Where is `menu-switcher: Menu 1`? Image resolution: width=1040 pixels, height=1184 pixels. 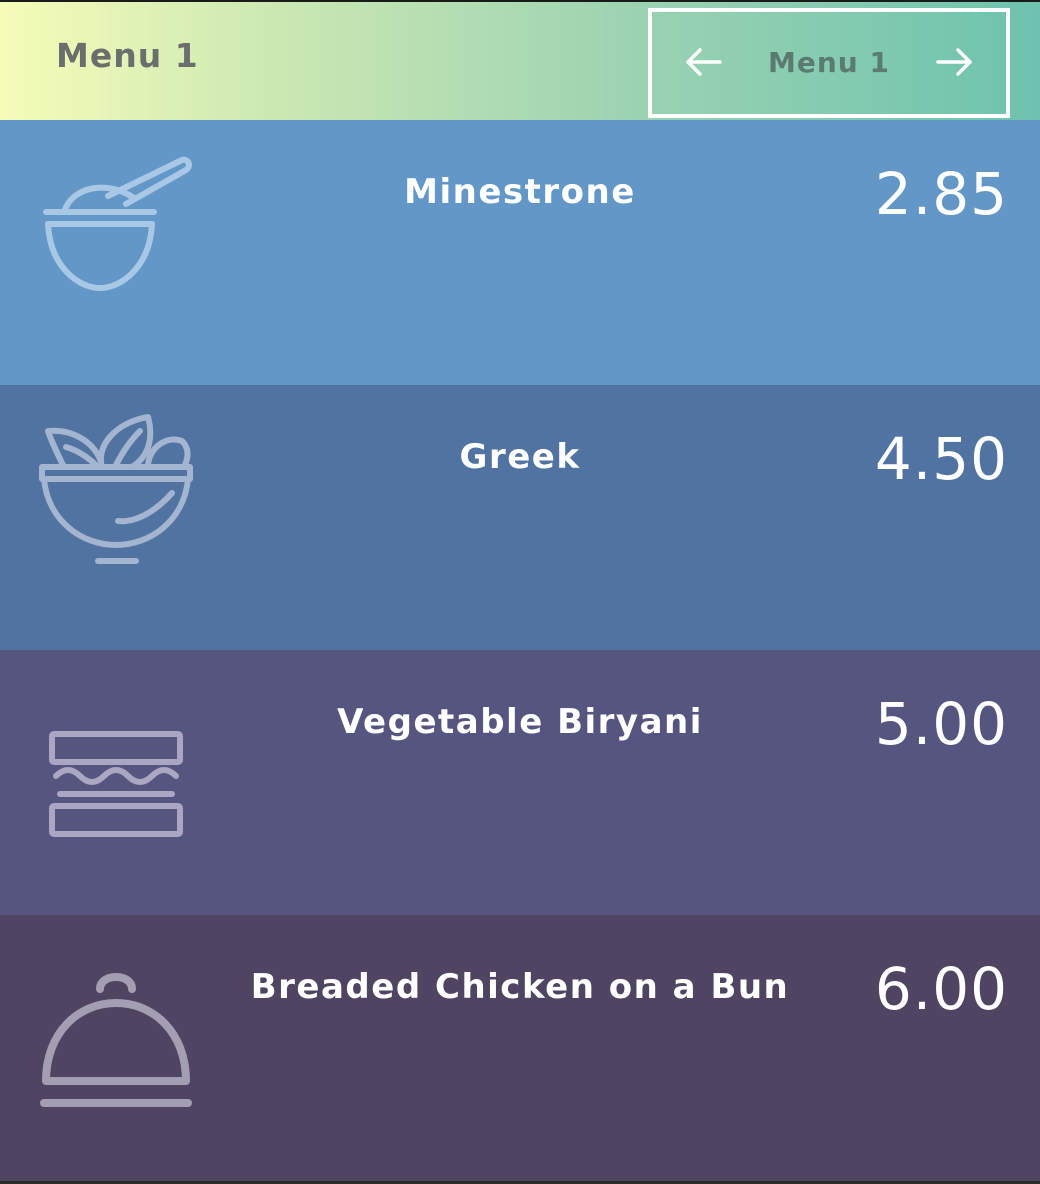
menu-switcher: Menu 1 is located at coordinates (829, 63).